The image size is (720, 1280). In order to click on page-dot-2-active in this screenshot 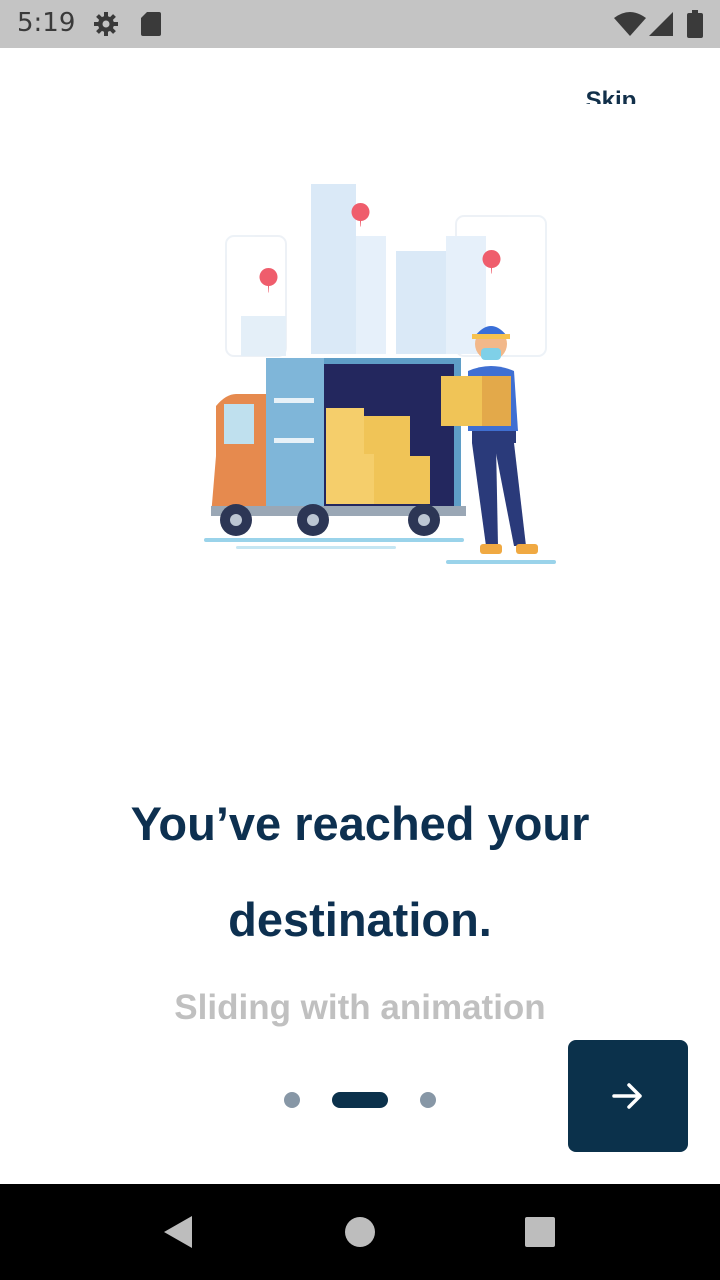, I will do `click(360, 1100)`.